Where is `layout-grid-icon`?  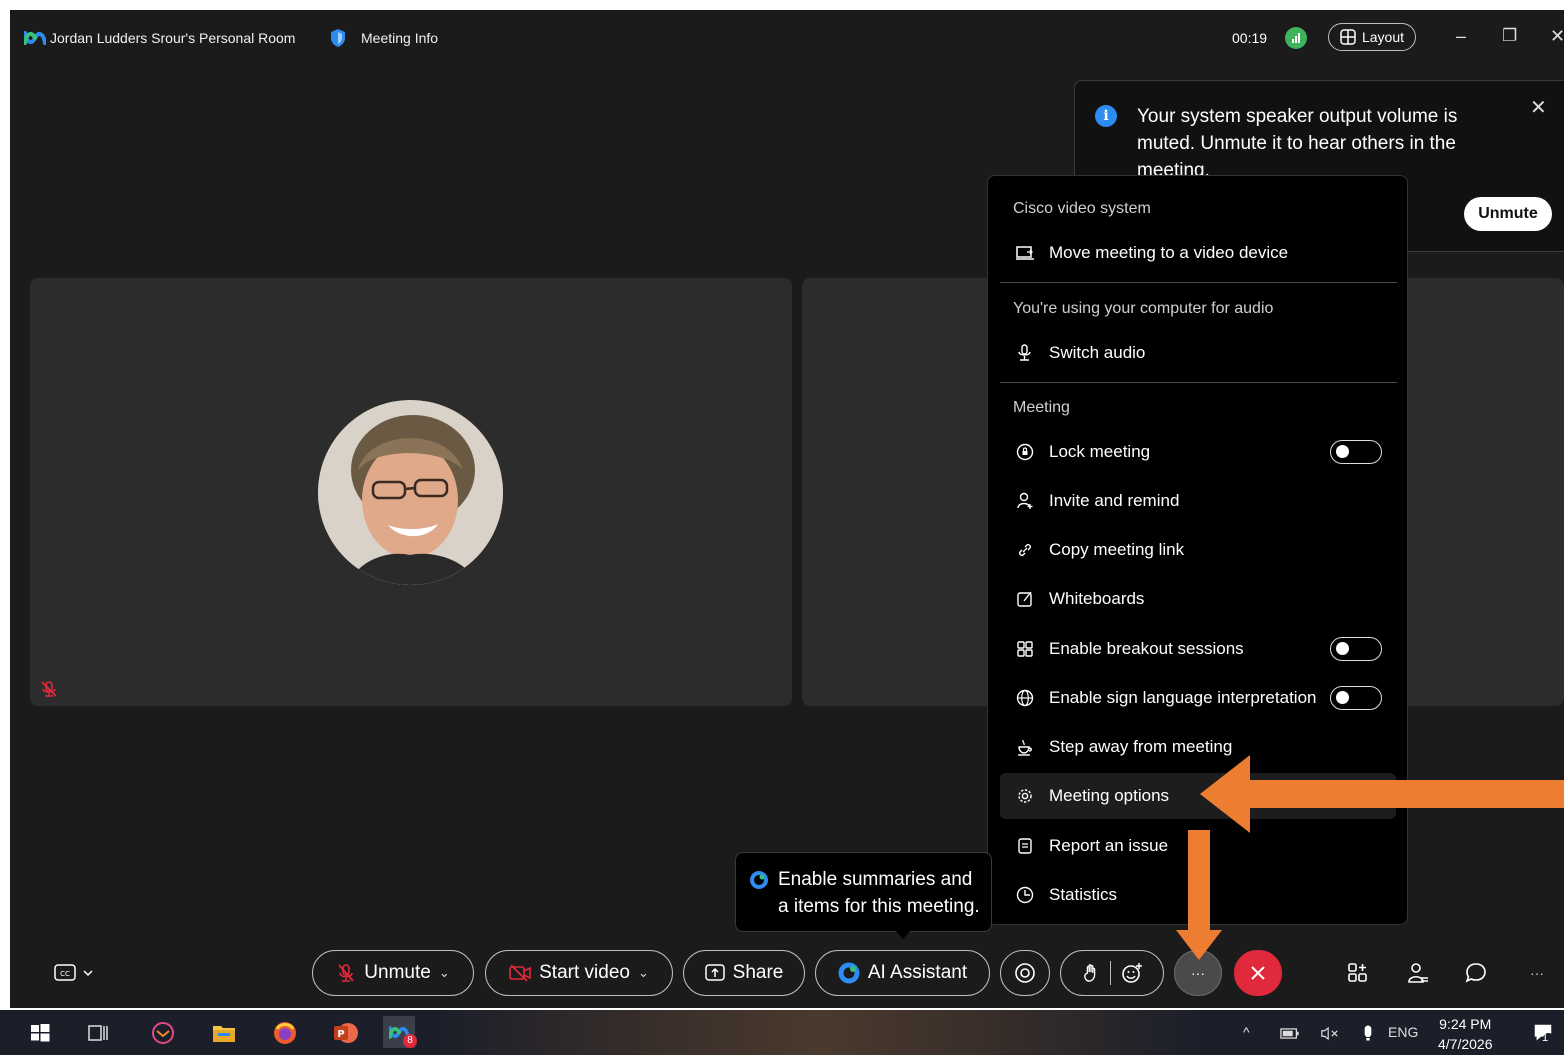 layout-grid-icon is located at coordinates (1348, 37).